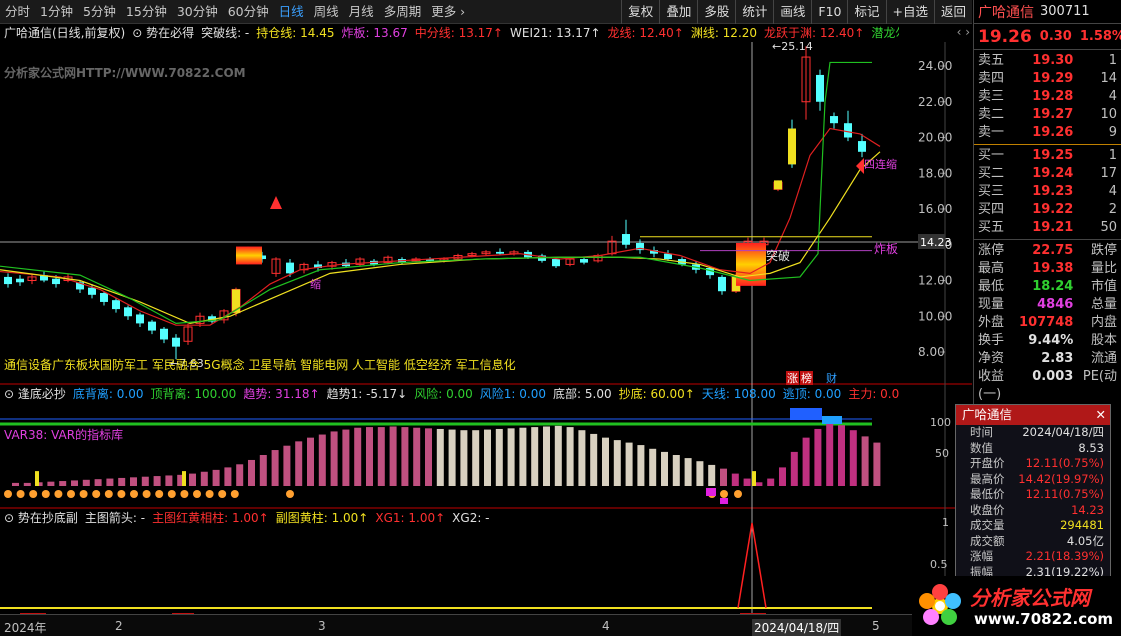  What do you see at coordinates (991, 250) in the screenshot?
I see `quote-label: 涨停` at bounding box center [991, 250].